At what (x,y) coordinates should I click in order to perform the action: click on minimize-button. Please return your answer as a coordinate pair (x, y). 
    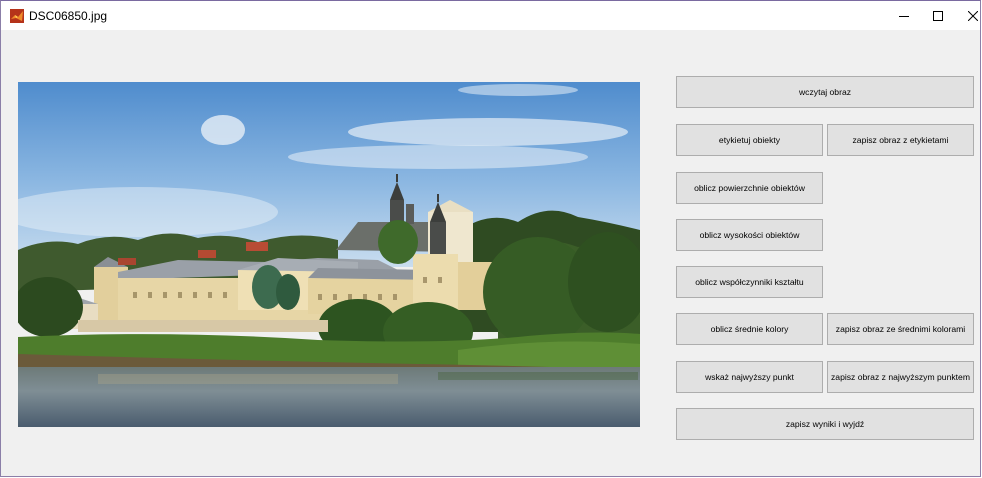
    Looking at the image, I should click on (904, 15).